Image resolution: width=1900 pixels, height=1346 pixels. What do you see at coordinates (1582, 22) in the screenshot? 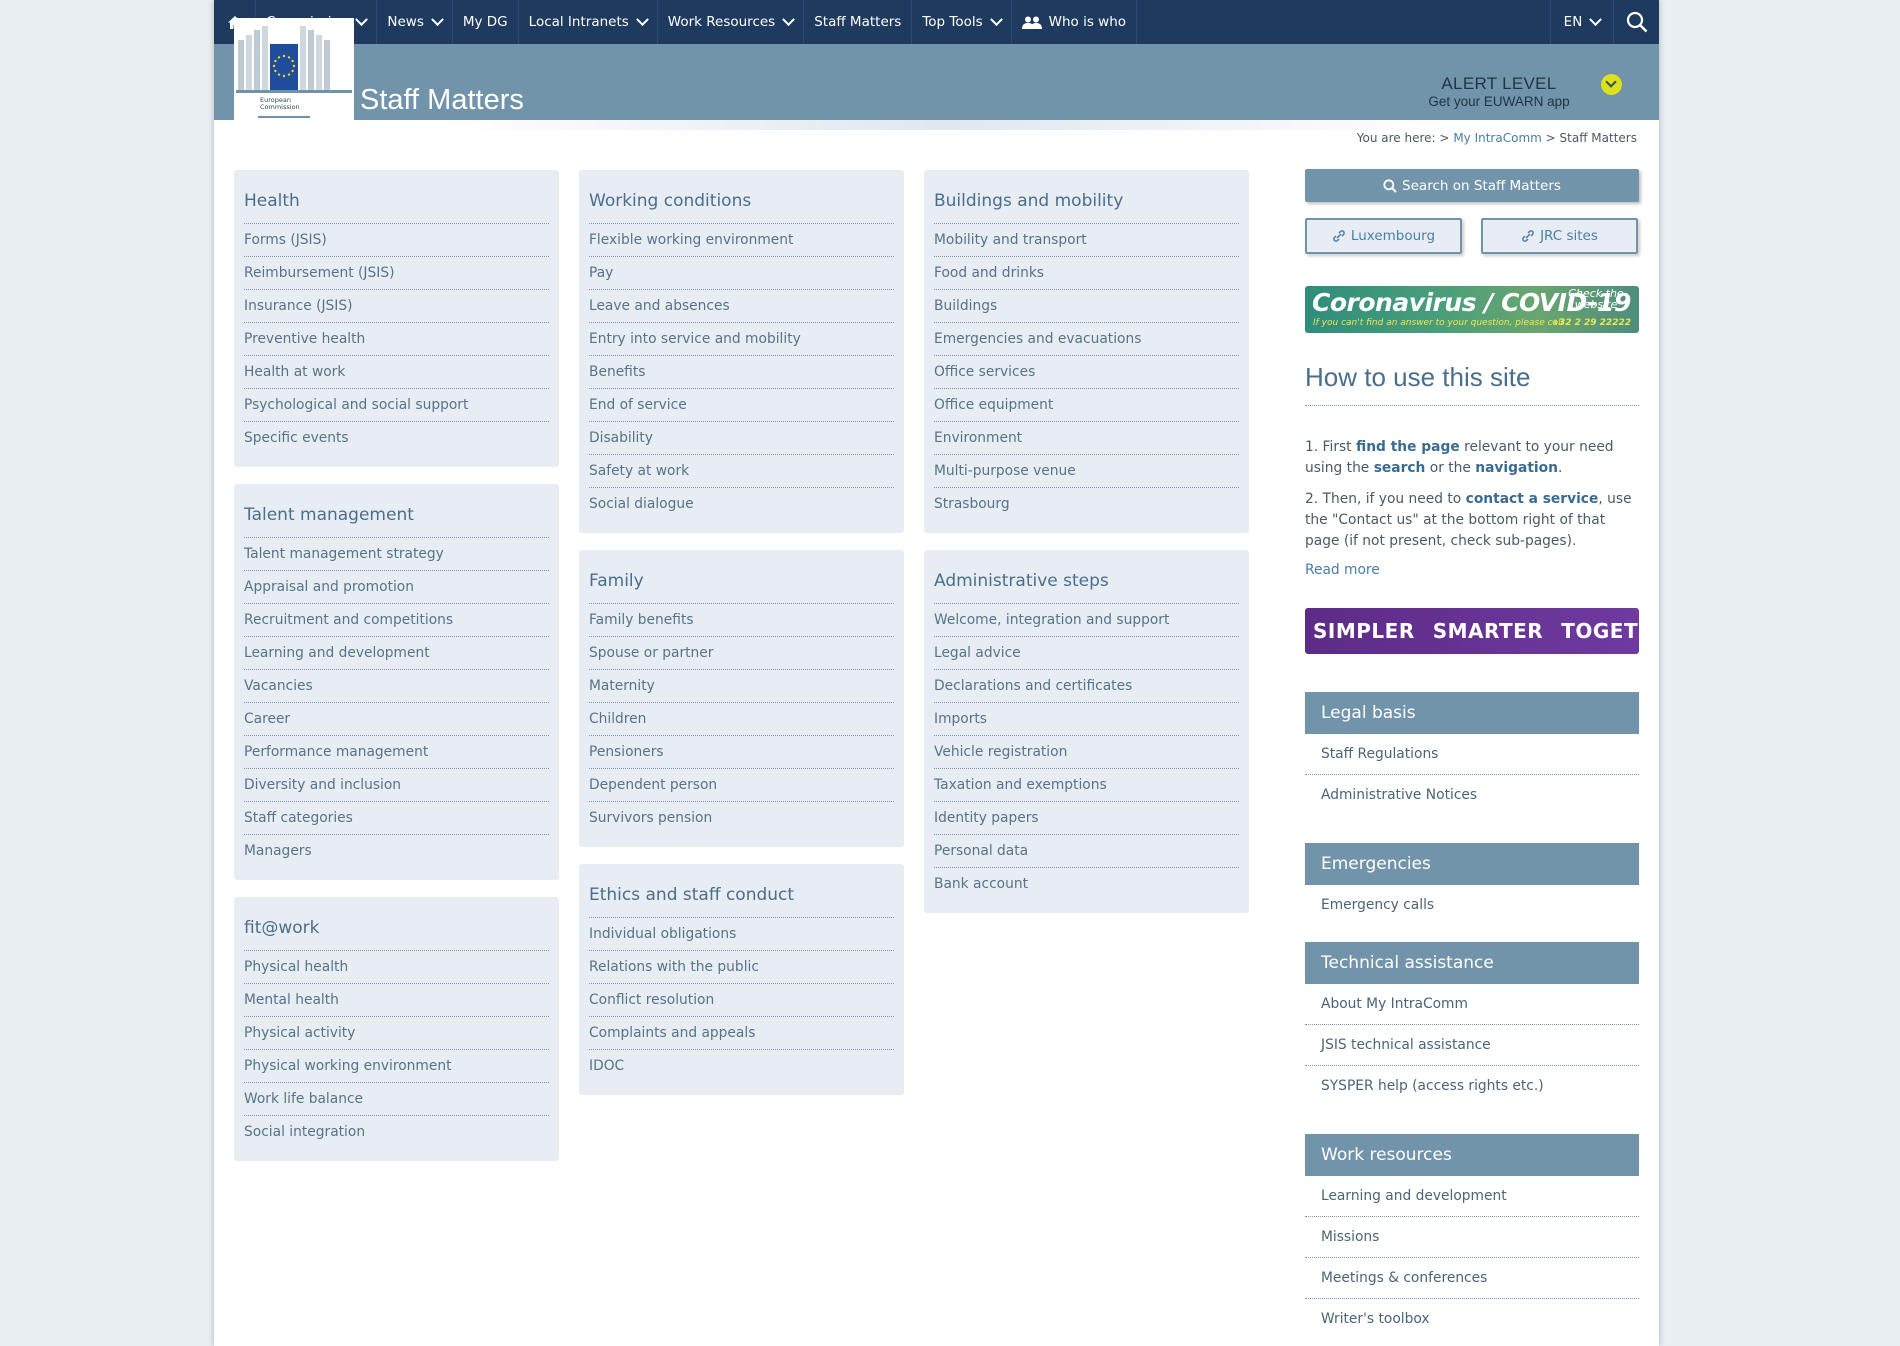
I see `language-selector: EN` at bounding box center [1582, 22].